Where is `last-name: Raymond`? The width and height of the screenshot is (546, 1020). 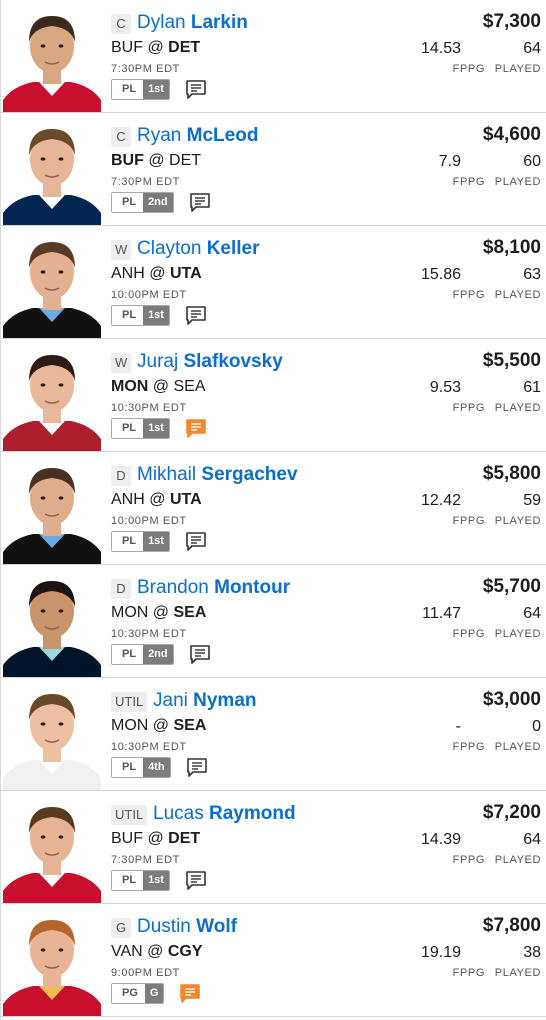 last-name: Raymond is located at coordinates (252, 813).